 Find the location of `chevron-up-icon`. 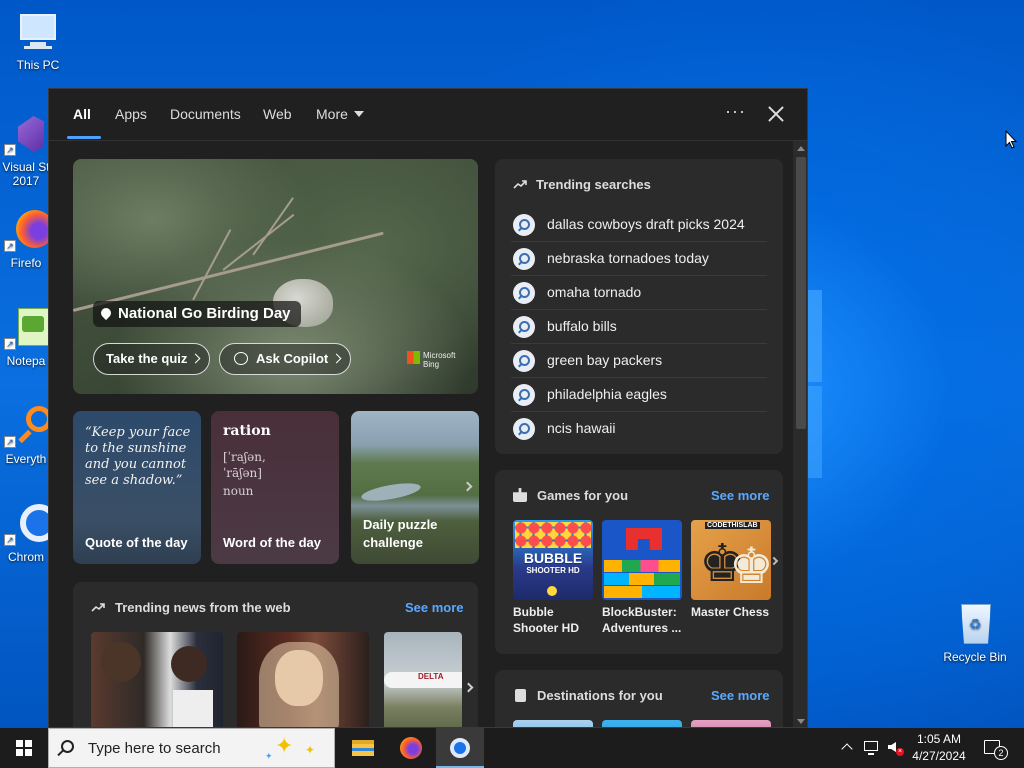

chevron-up-icon is located at coordinates (847, 749).